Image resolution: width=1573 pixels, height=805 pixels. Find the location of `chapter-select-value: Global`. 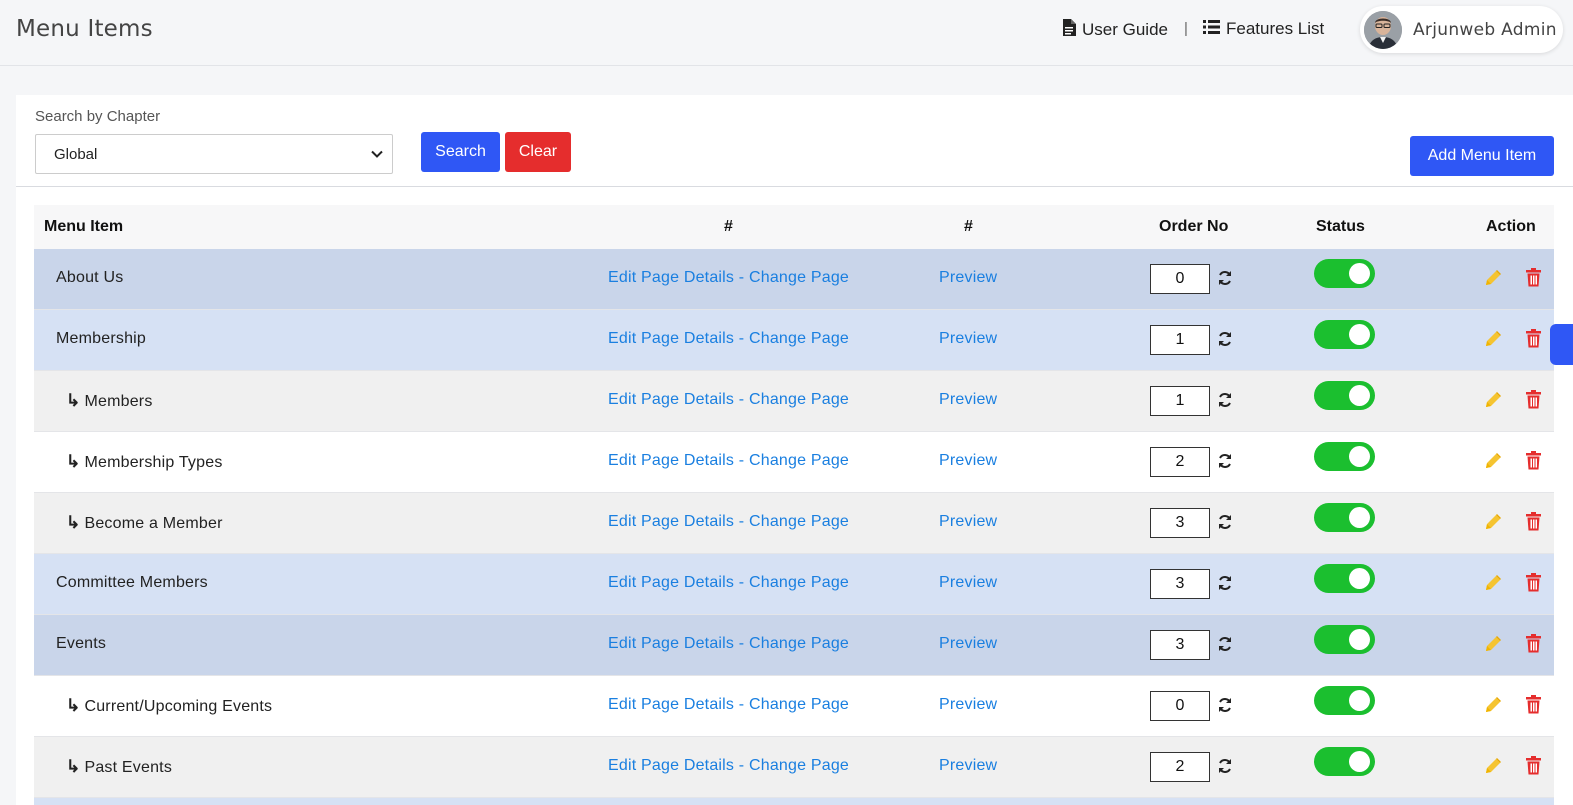

chapter-select-value: Global is located at coordinates (76, 154).